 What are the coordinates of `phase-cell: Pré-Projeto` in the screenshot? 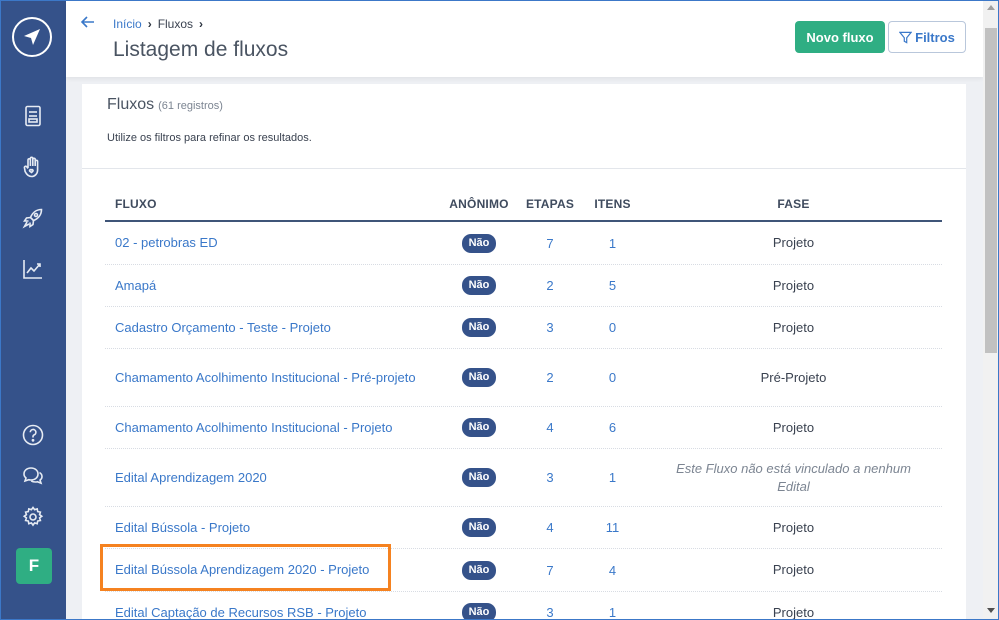 It's located at (793, 377).